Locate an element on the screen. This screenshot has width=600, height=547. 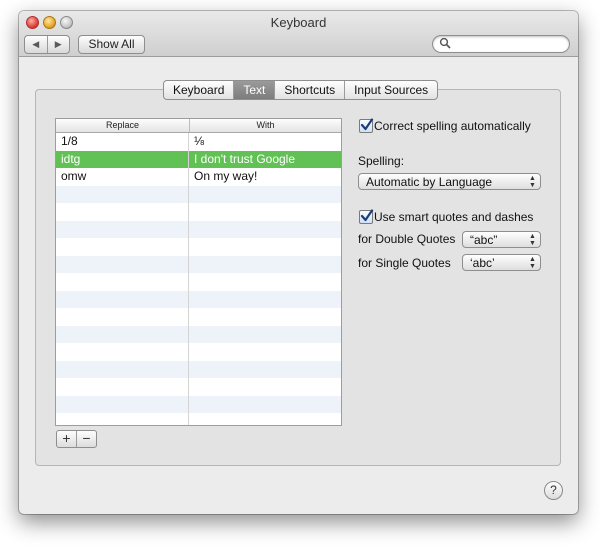
back-forward-control: ◀ ▶ is located at coordinates (47, 44).